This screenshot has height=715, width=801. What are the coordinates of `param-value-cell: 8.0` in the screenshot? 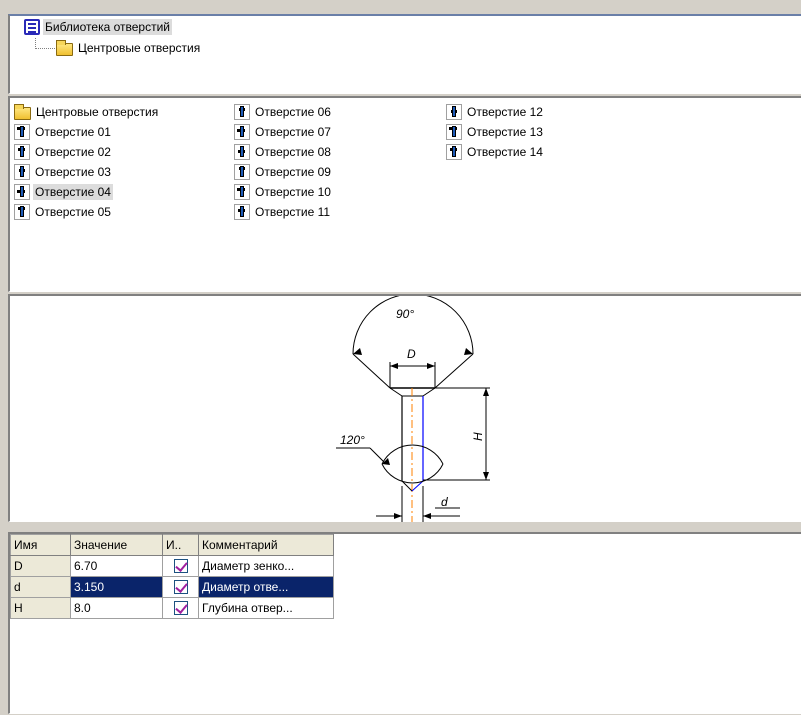 It's located at (116, 608).